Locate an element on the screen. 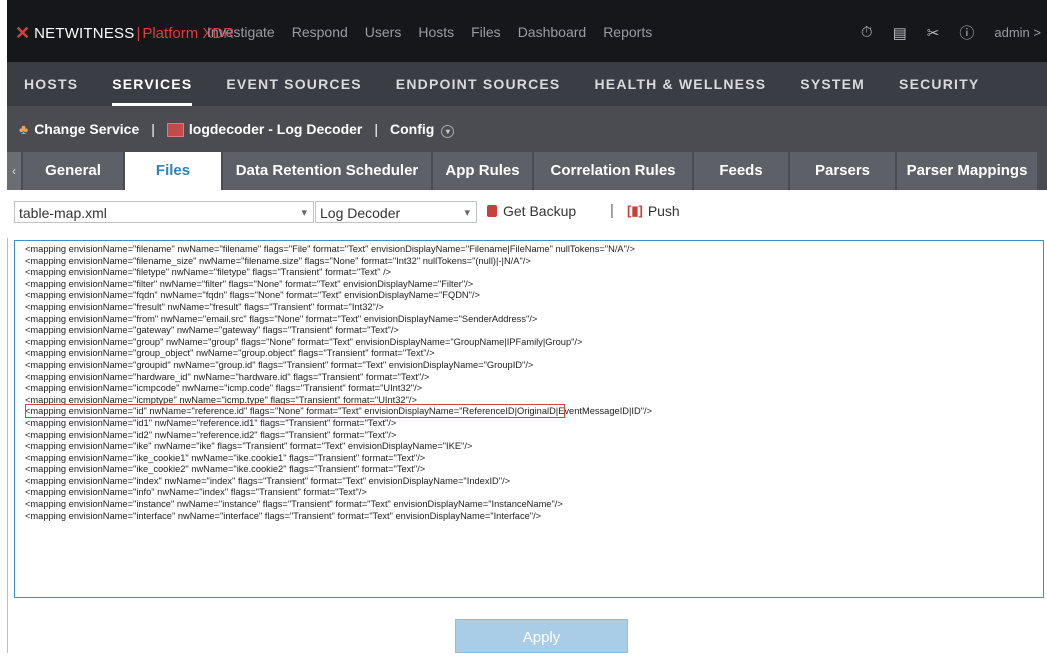  tab-parsers: Parsers is located at coordinates (842, 171).